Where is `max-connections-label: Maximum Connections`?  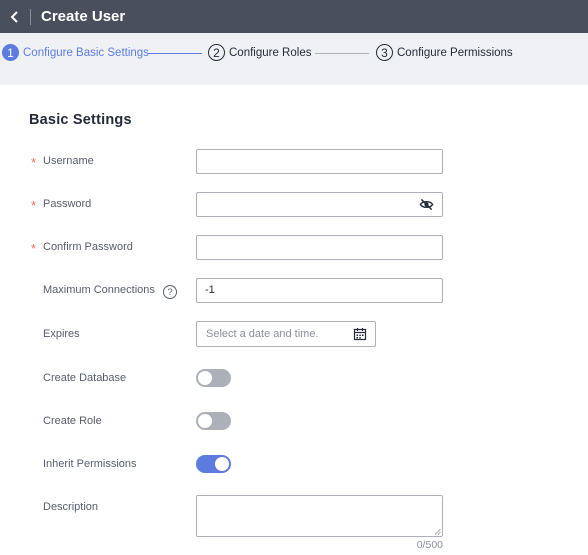
max-connections-label: Maximum Connections is located at coordinates (99, 290).